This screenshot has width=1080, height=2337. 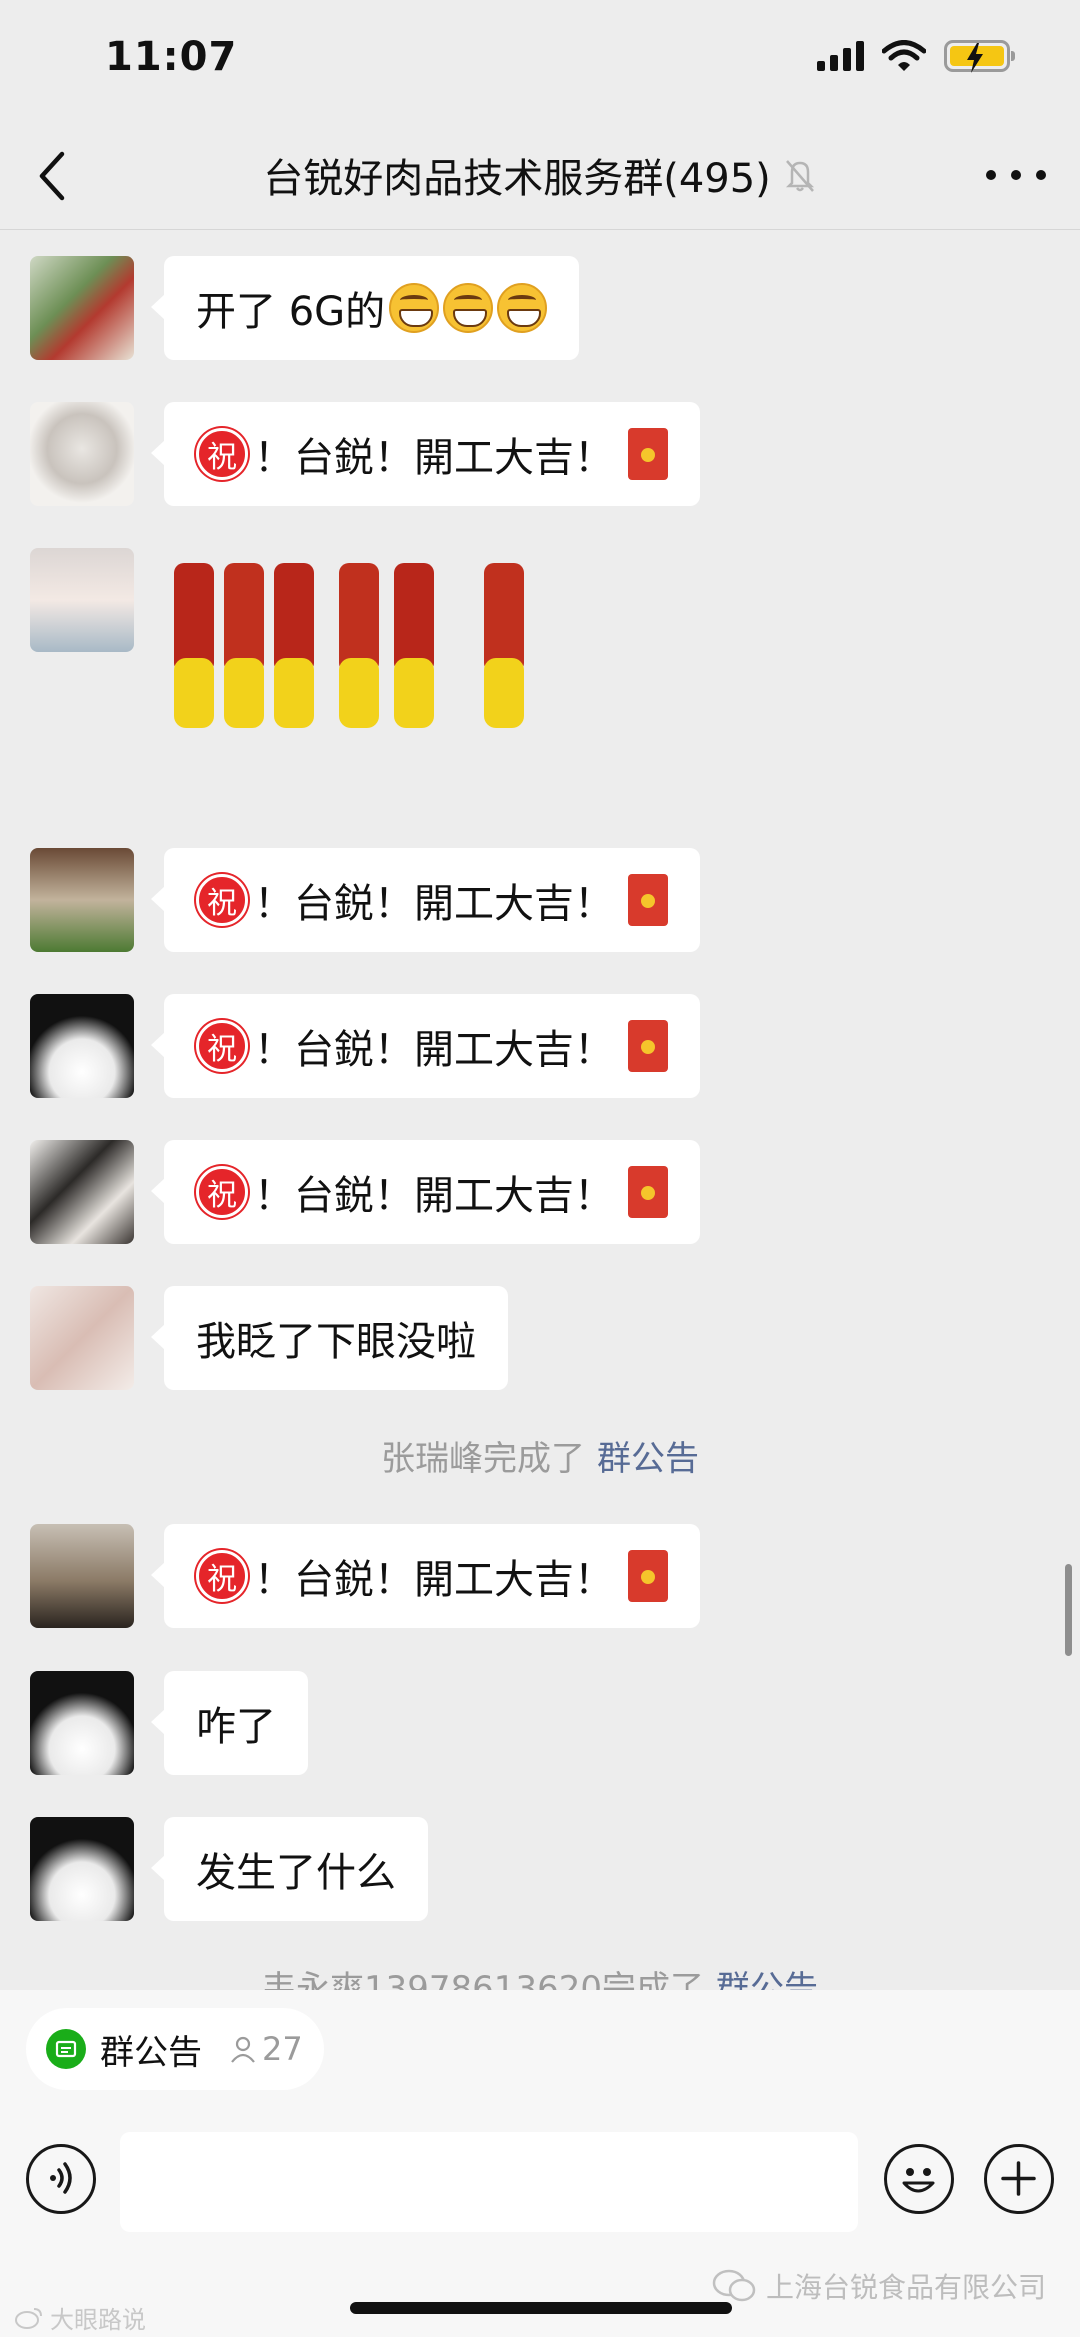 I want to click on nav-bar: 台锐好肉品技术服务群(495), so click(x=540, y=175).